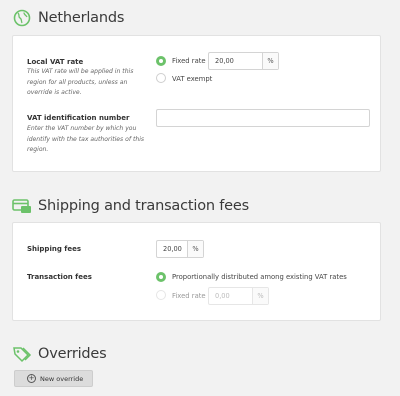 Image resolution: width=400 pixels, height=396 pixels. Describe the element at coordinates (238, 296) in the screenshot. I see `fixed-fee-input: 0,00 %` at that location.